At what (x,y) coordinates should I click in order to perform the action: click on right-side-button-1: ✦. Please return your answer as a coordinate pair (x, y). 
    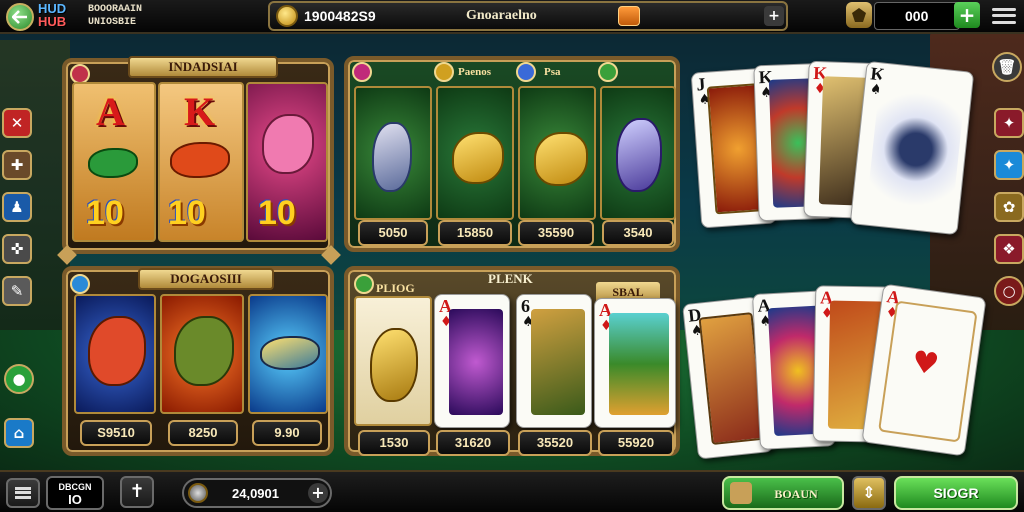
    Looking at the image, I should click on (1009, 123).